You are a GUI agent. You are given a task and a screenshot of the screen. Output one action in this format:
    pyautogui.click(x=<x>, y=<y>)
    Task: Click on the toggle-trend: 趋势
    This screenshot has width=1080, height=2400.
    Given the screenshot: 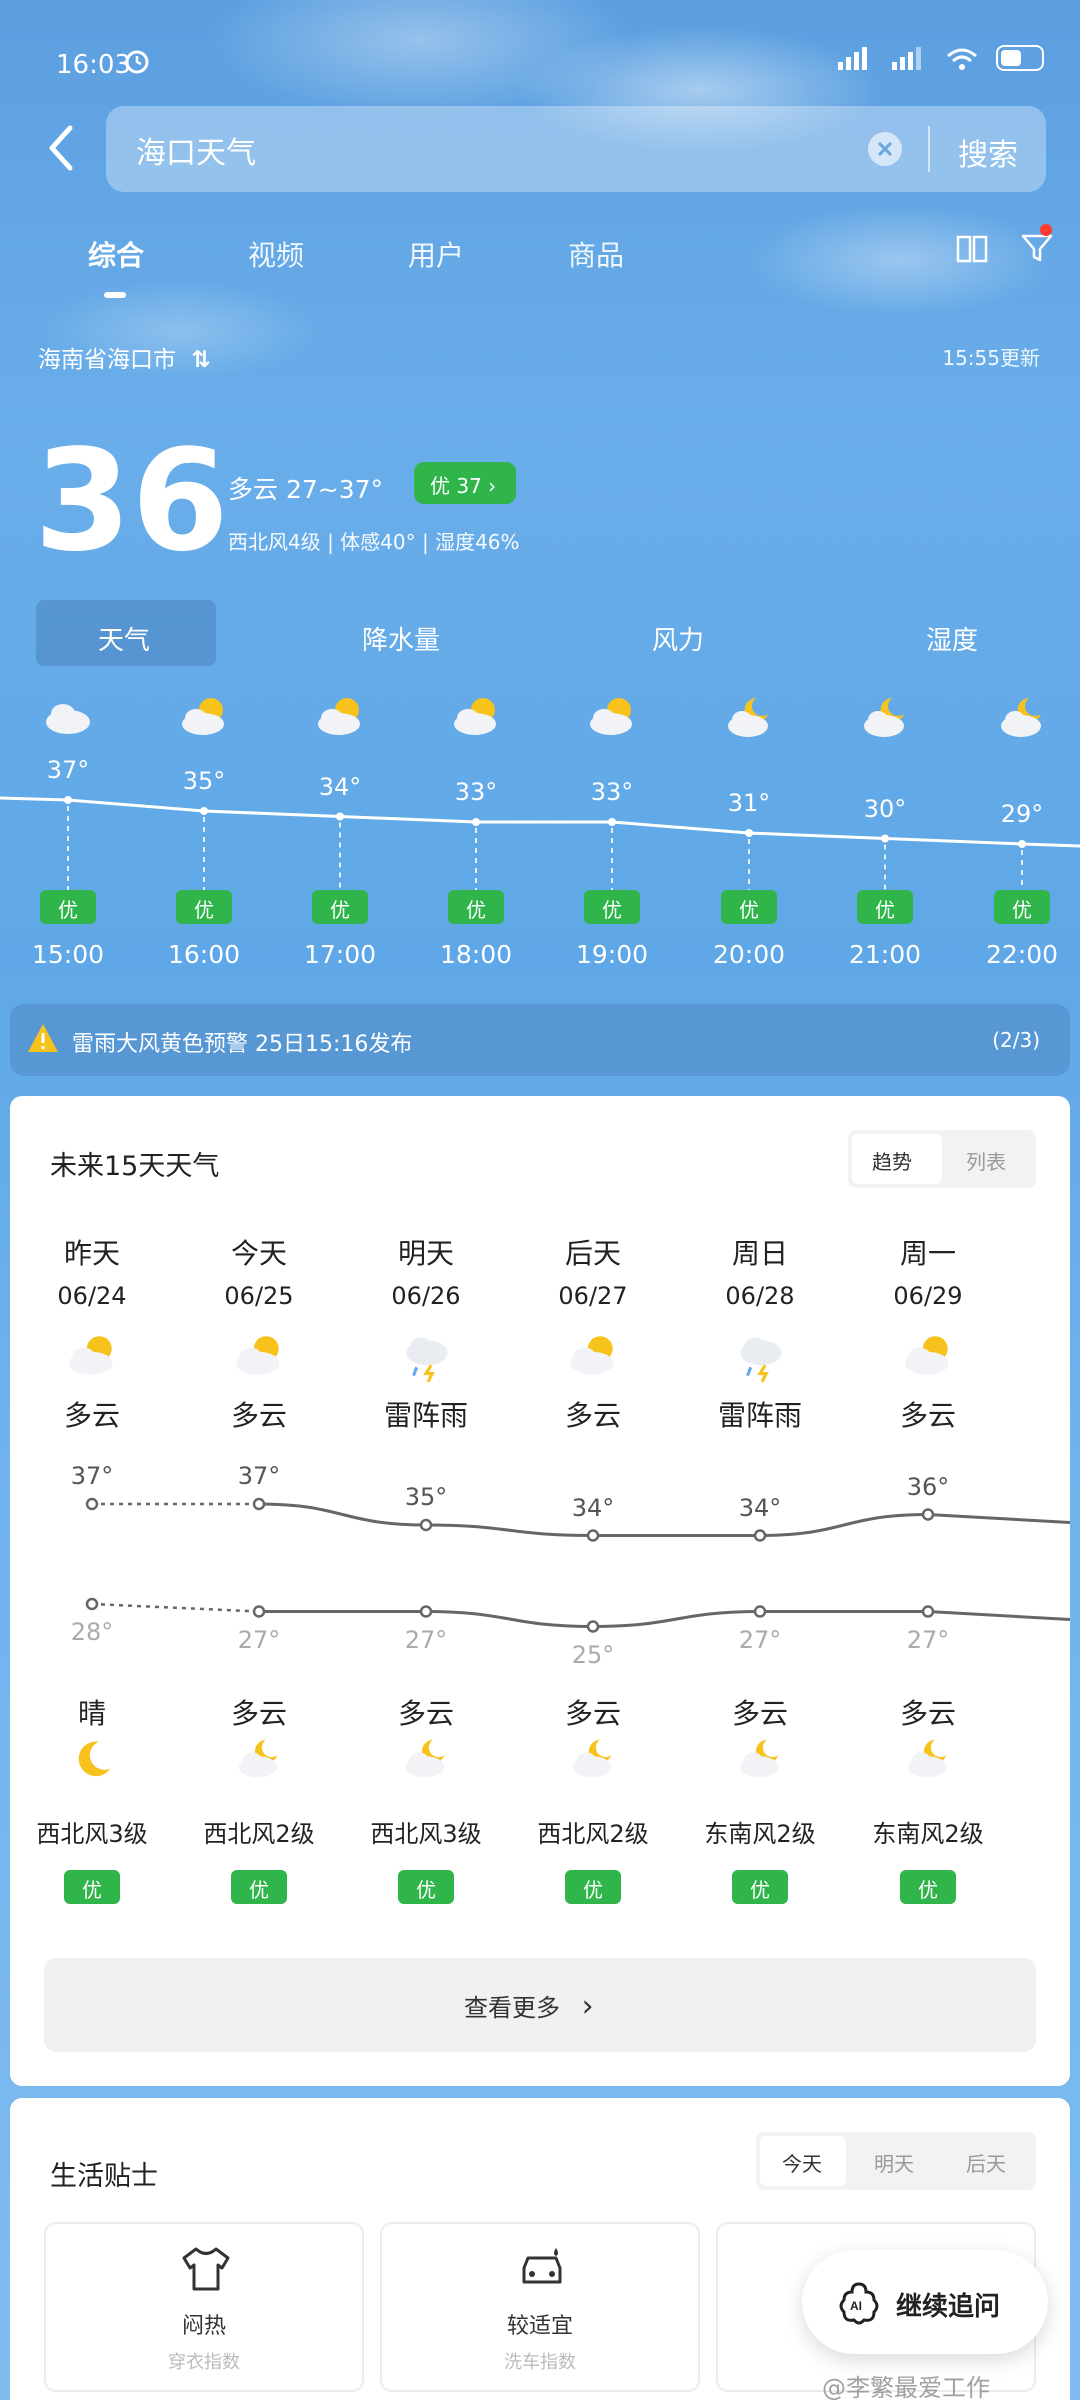 What is the action you would take?
    pyautogui.click(x=892, y=1160)
    